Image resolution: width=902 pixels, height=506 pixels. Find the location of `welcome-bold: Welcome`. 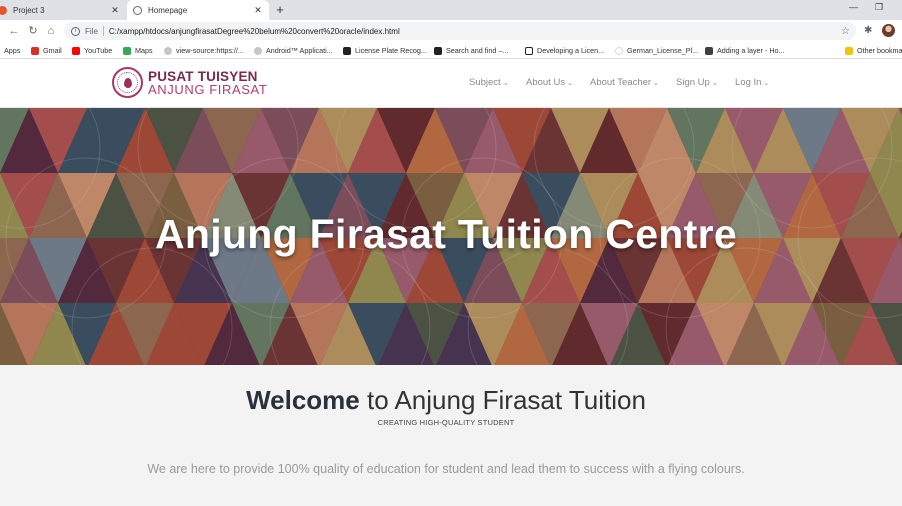

welcome-bold: Welcome is located at coordinates (303, 400).